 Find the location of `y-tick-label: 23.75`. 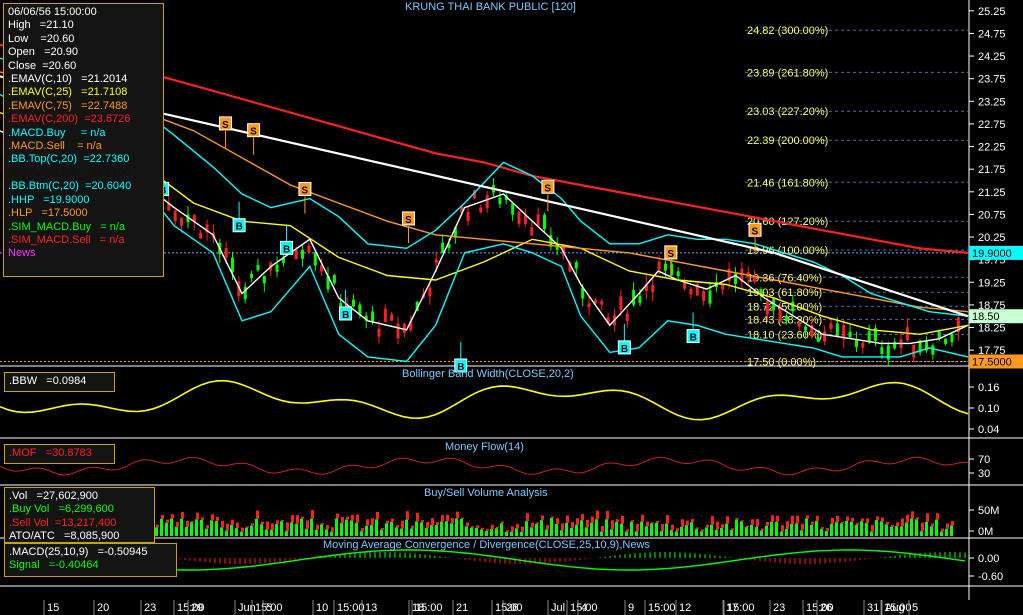

y-tick-label: 23.75 is located at coordinates (992, 80).